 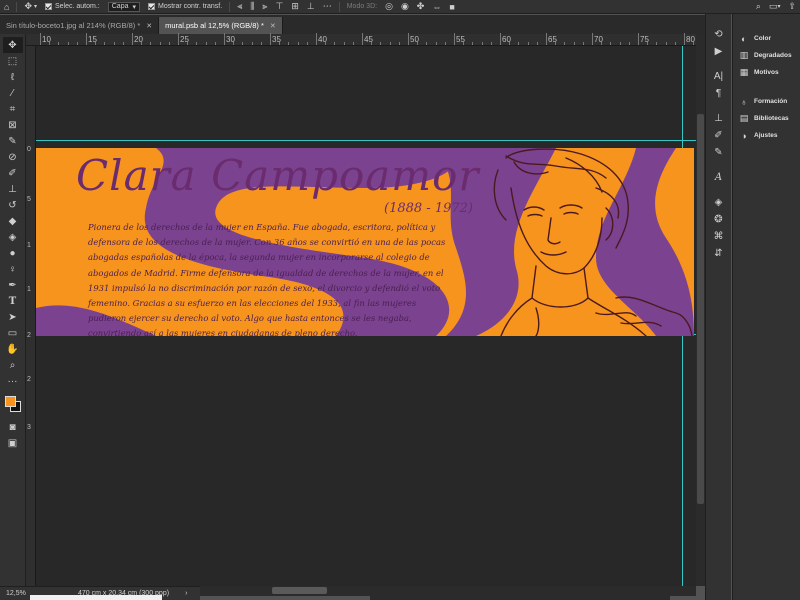 I want to click on frame-tool: ⊠, so click(x=13, y=125).